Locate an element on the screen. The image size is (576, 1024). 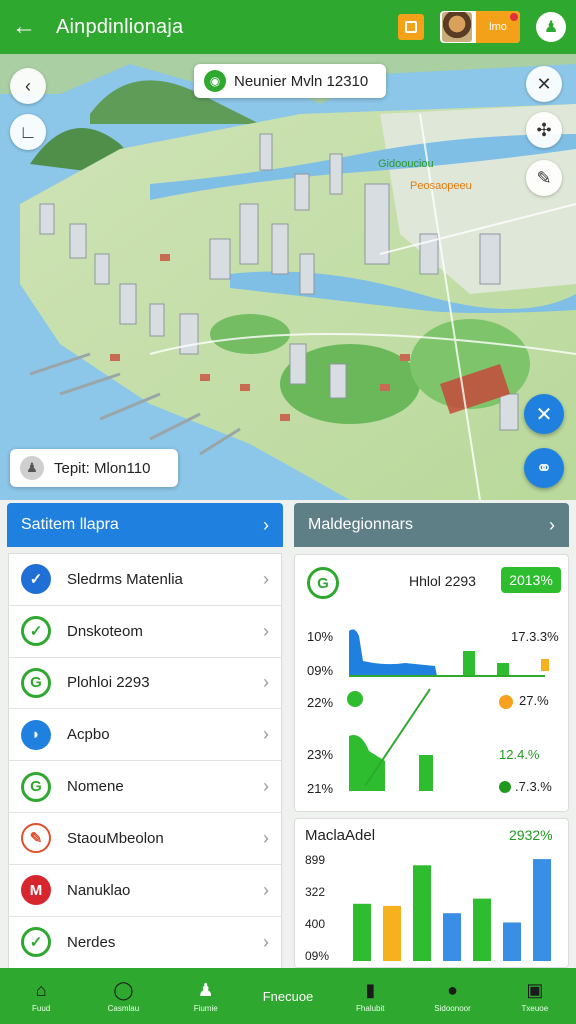
nav-item-active: Fnecuoe is located at coordinates (288, 996).